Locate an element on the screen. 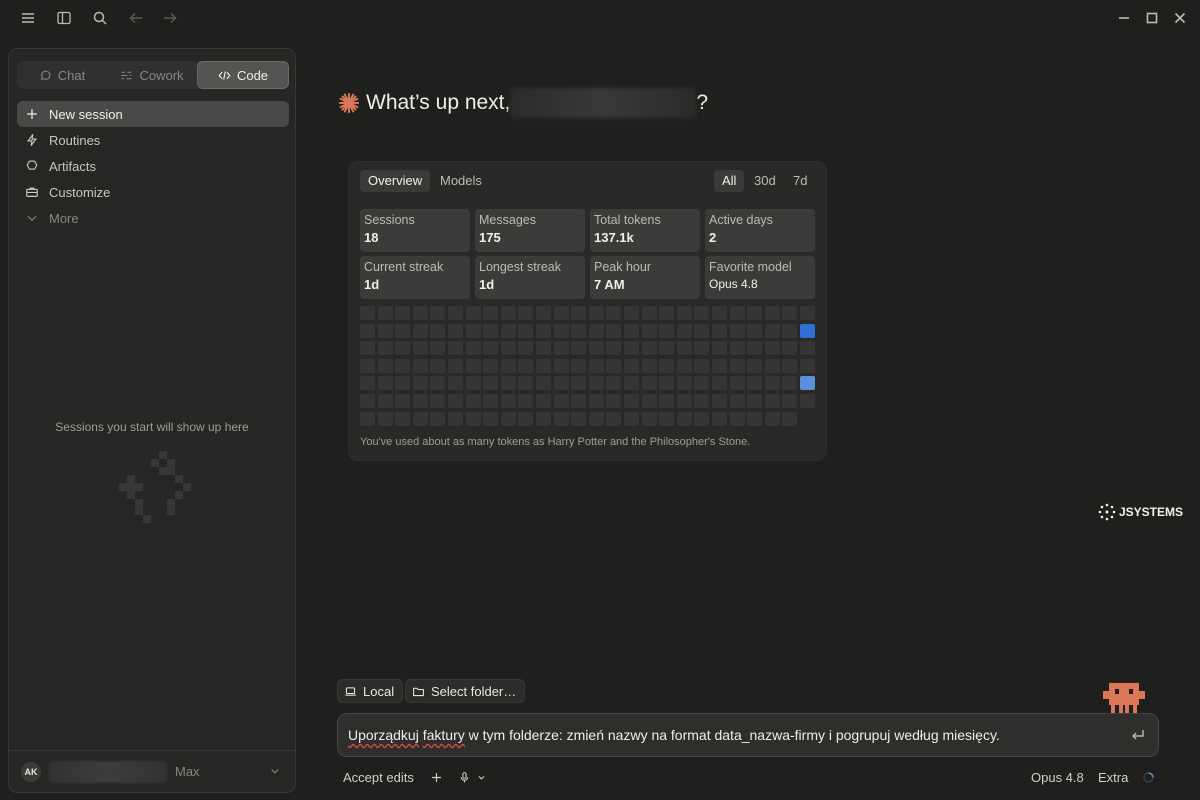 This screenshot has width=1200, height=800. maximize-icon is located at coordinates (1152, 18).